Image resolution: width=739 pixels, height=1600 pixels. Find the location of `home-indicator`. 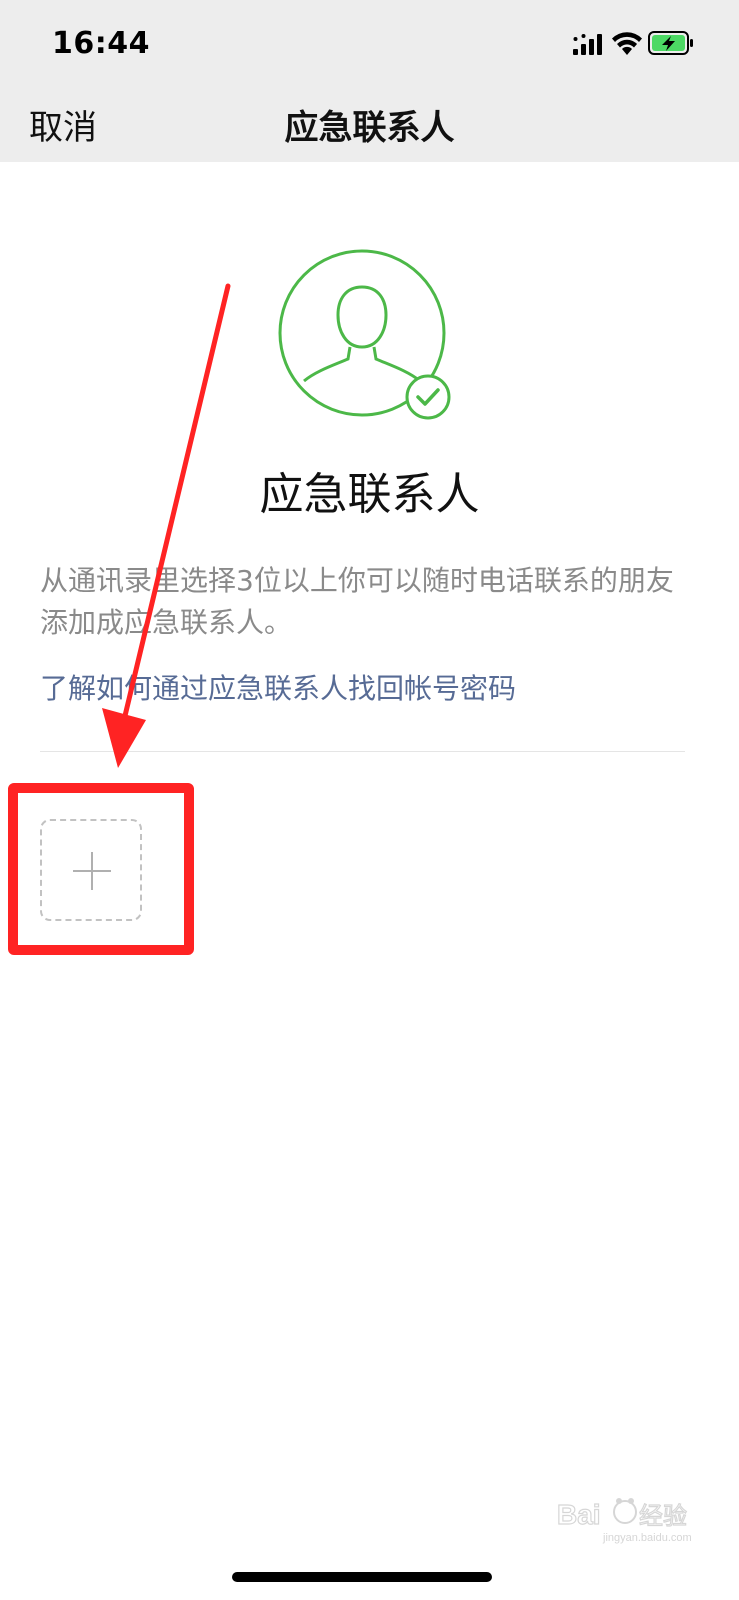

home-indicator is located at coordinates (362, 1577).